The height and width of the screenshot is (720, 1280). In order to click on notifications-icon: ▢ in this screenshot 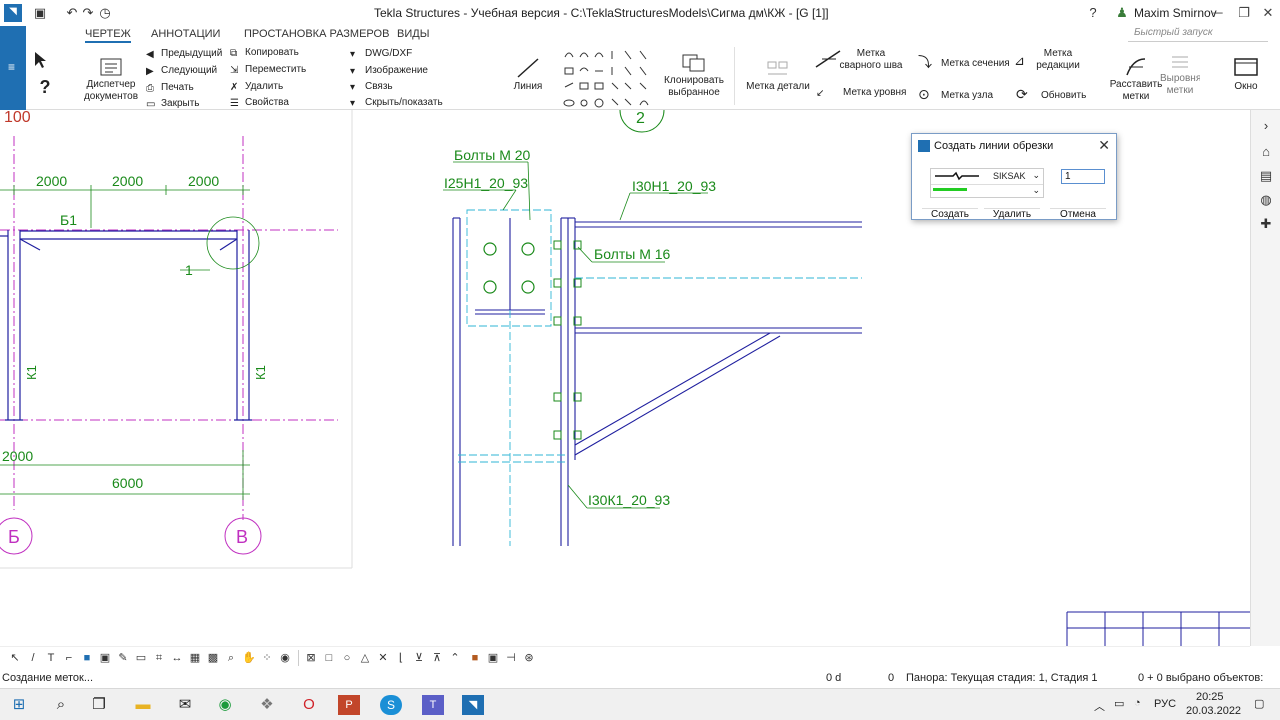, I will do `click(1259, 703)`.